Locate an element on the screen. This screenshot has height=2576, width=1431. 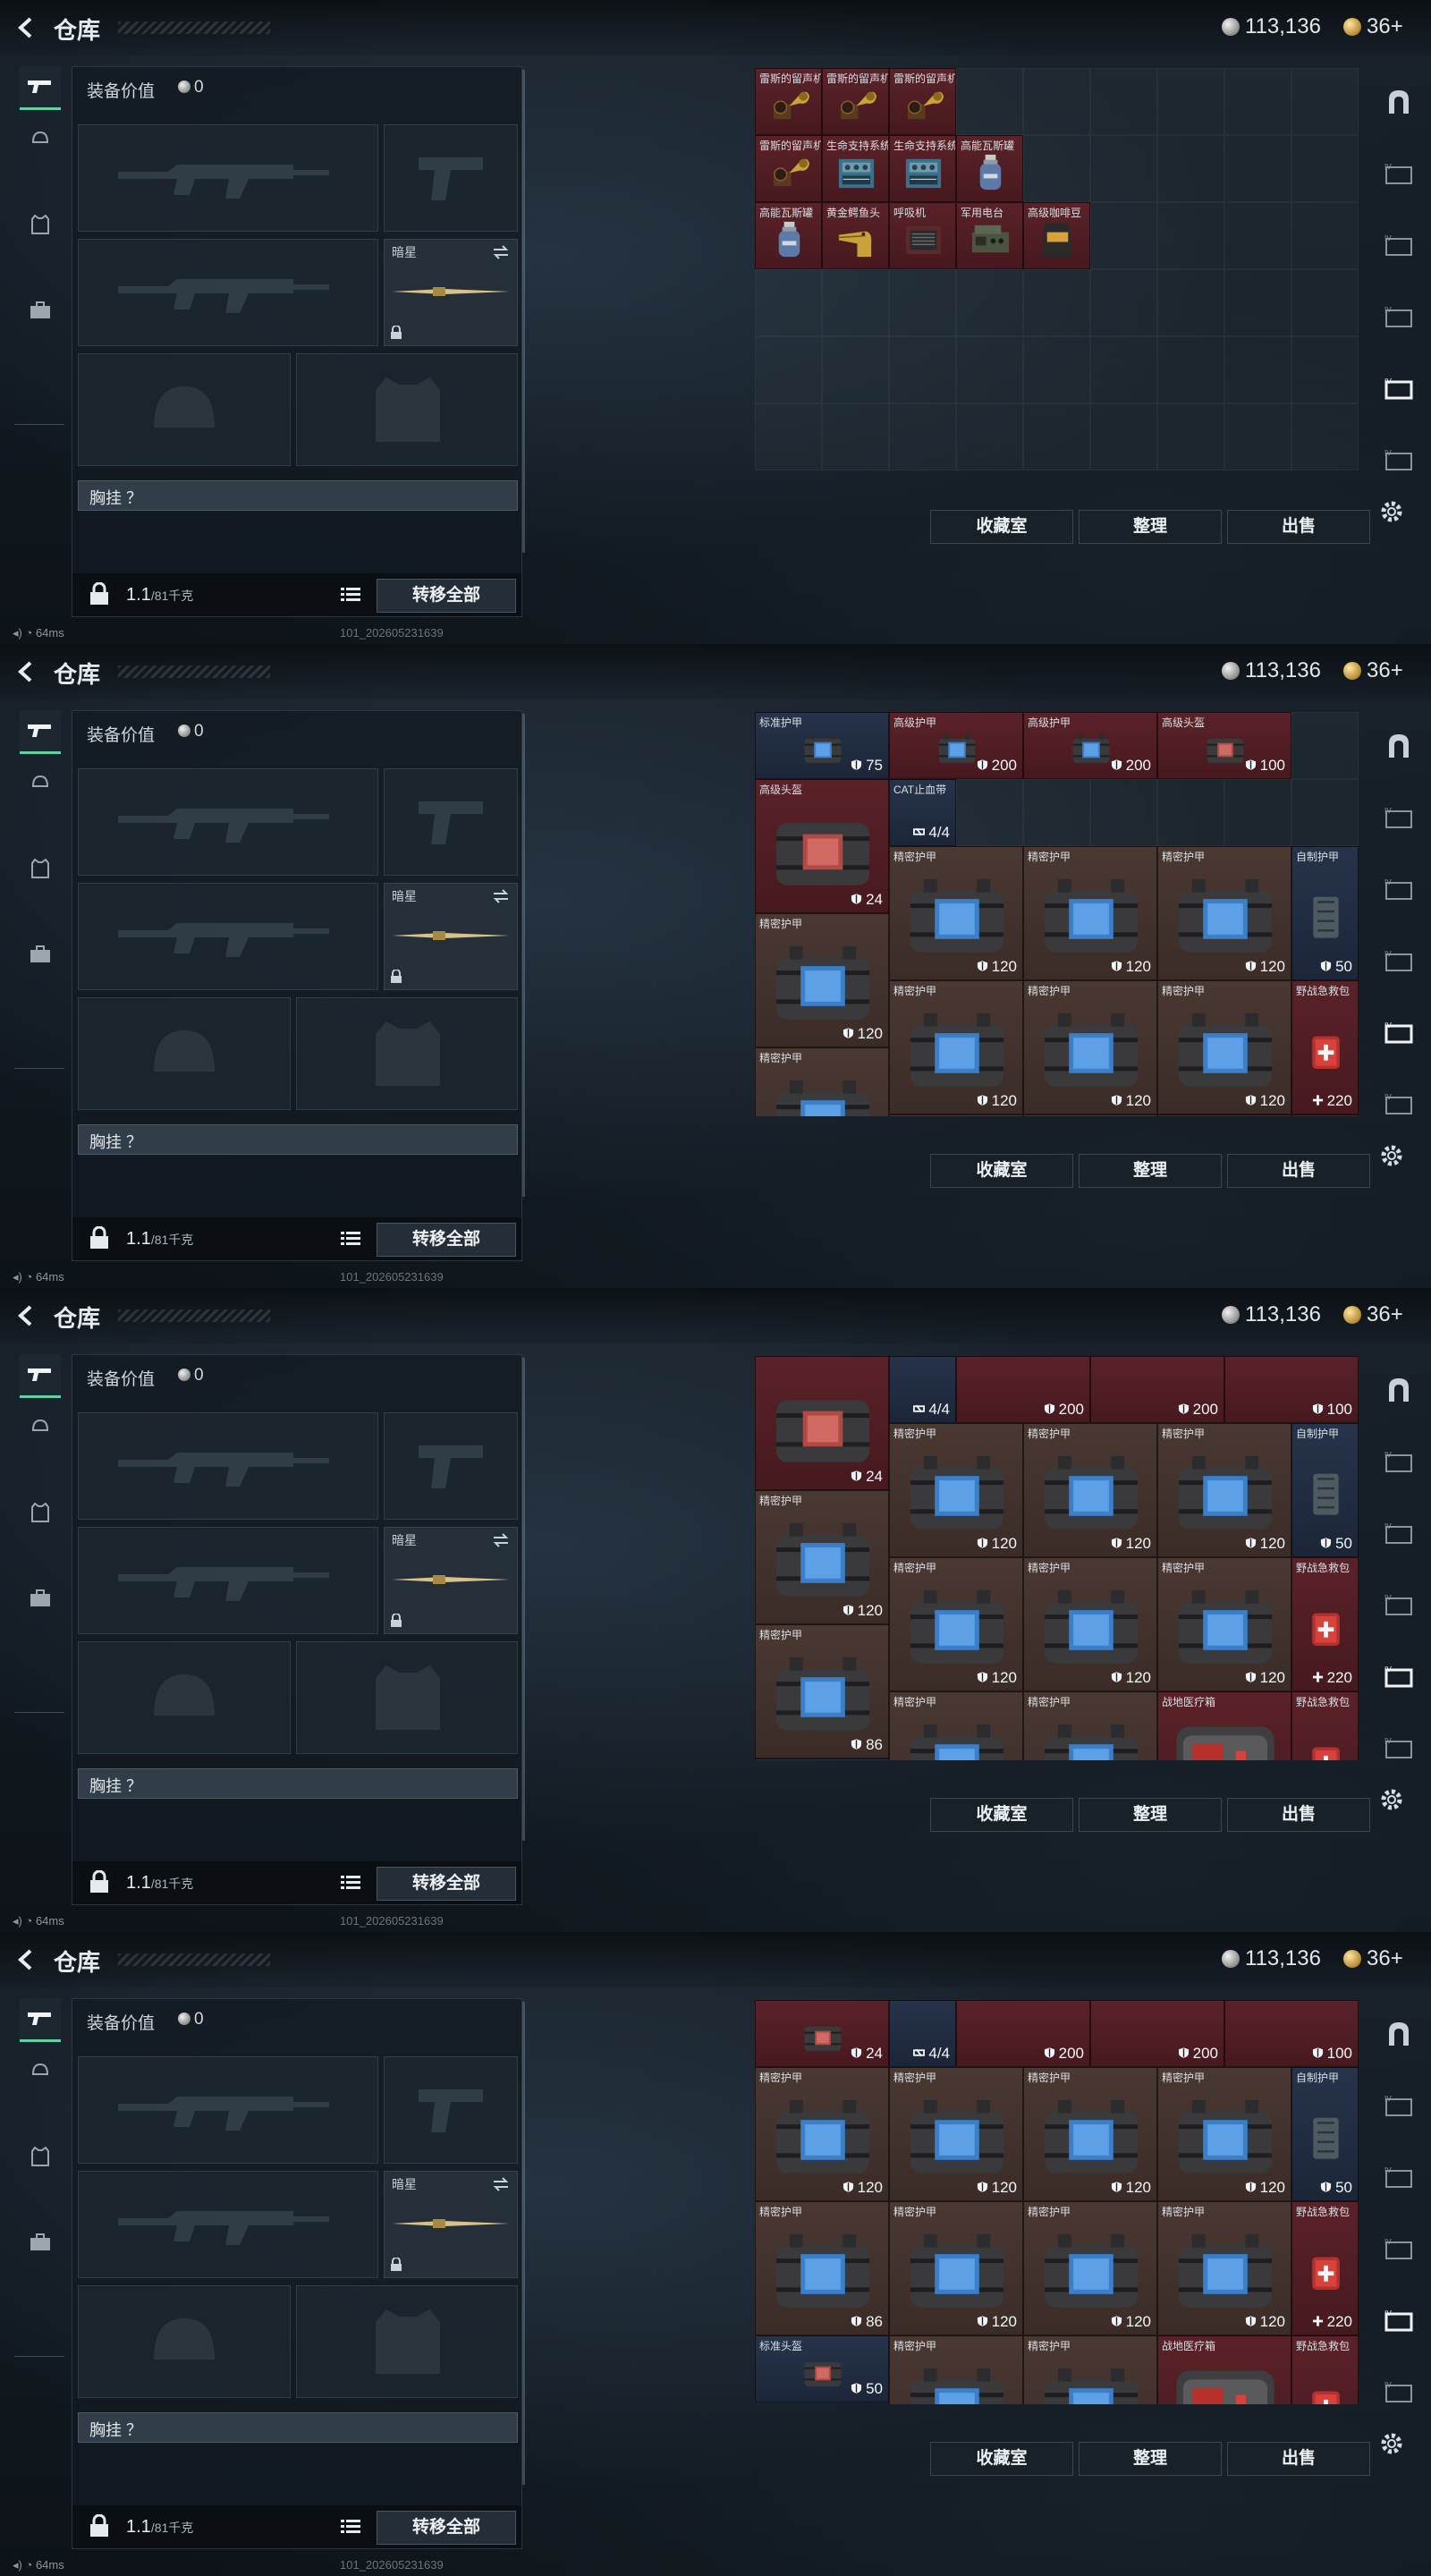
storage-item: 高级咖啡豆 is located at coordinates (1056, 235).